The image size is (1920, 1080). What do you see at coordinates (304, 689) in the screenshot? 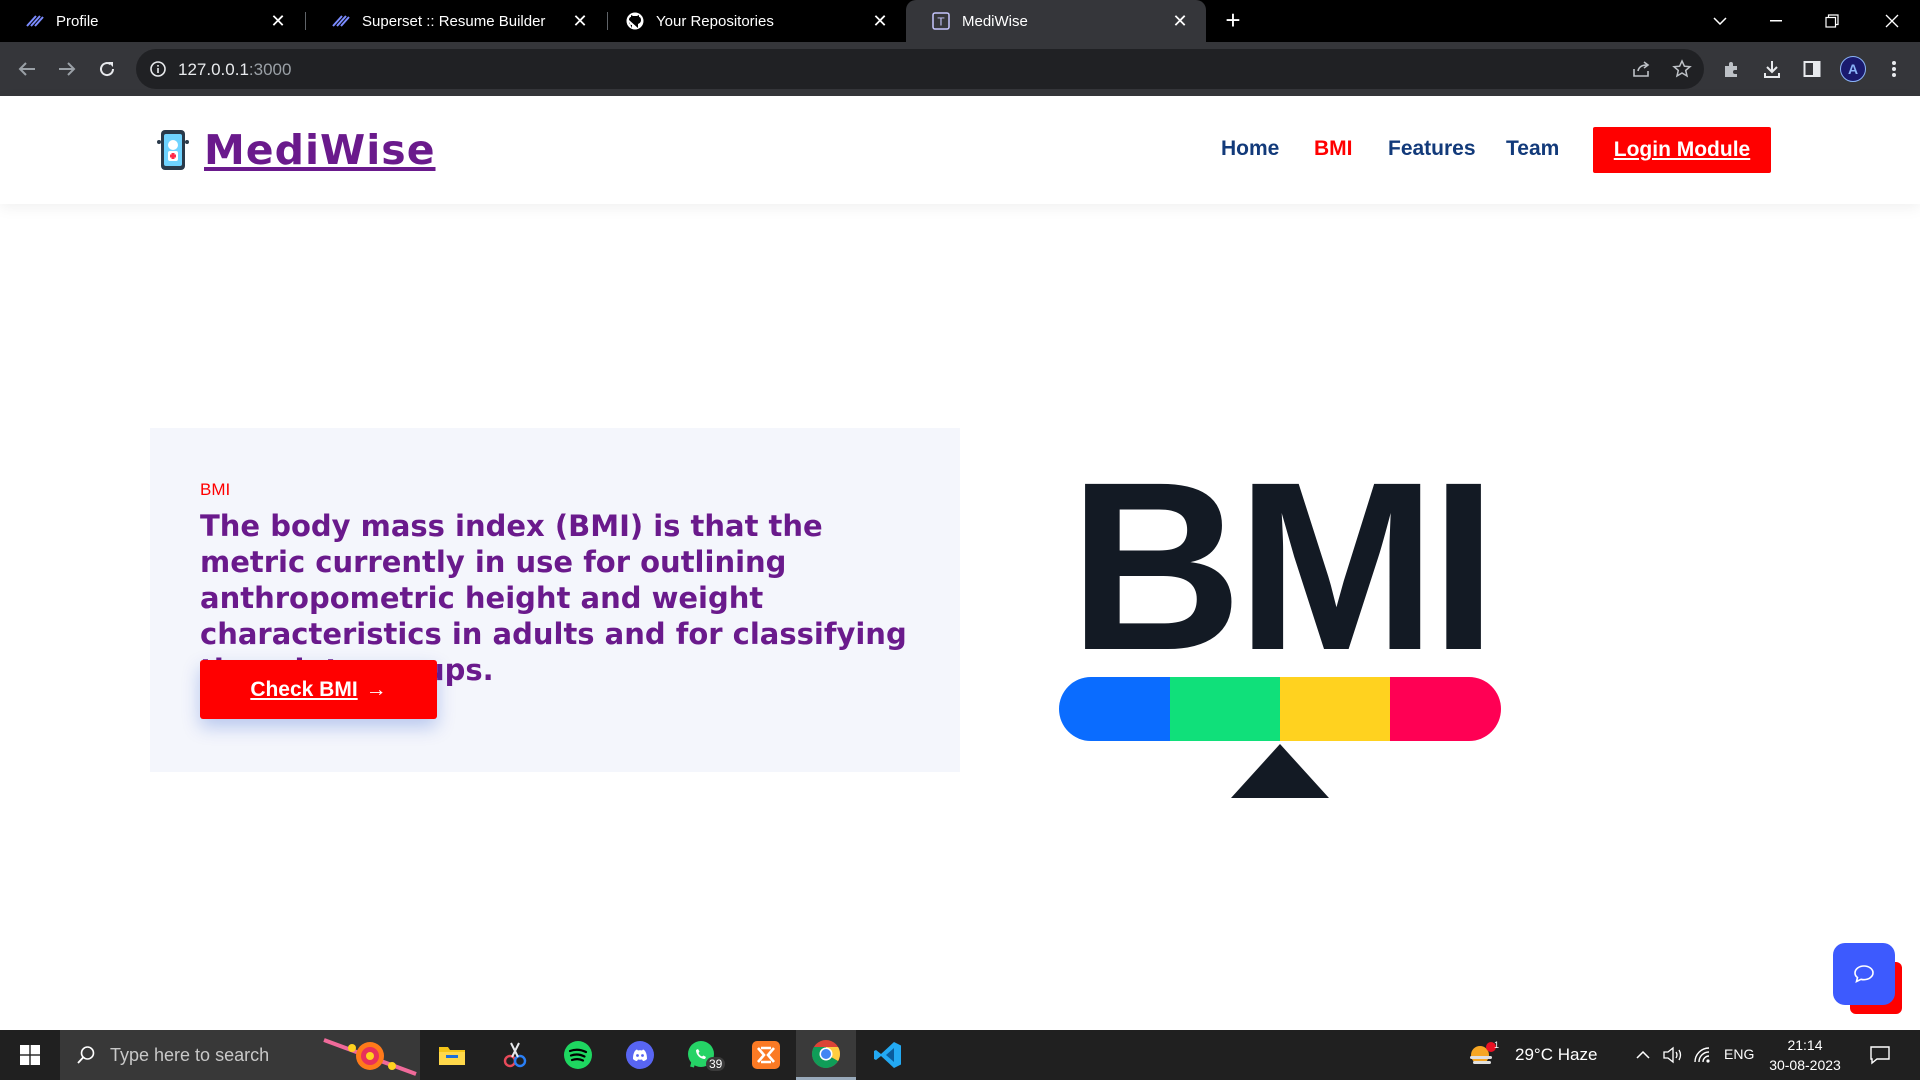
I see `check-bmi-label: Check BMI` at bounding box center [304, 689].